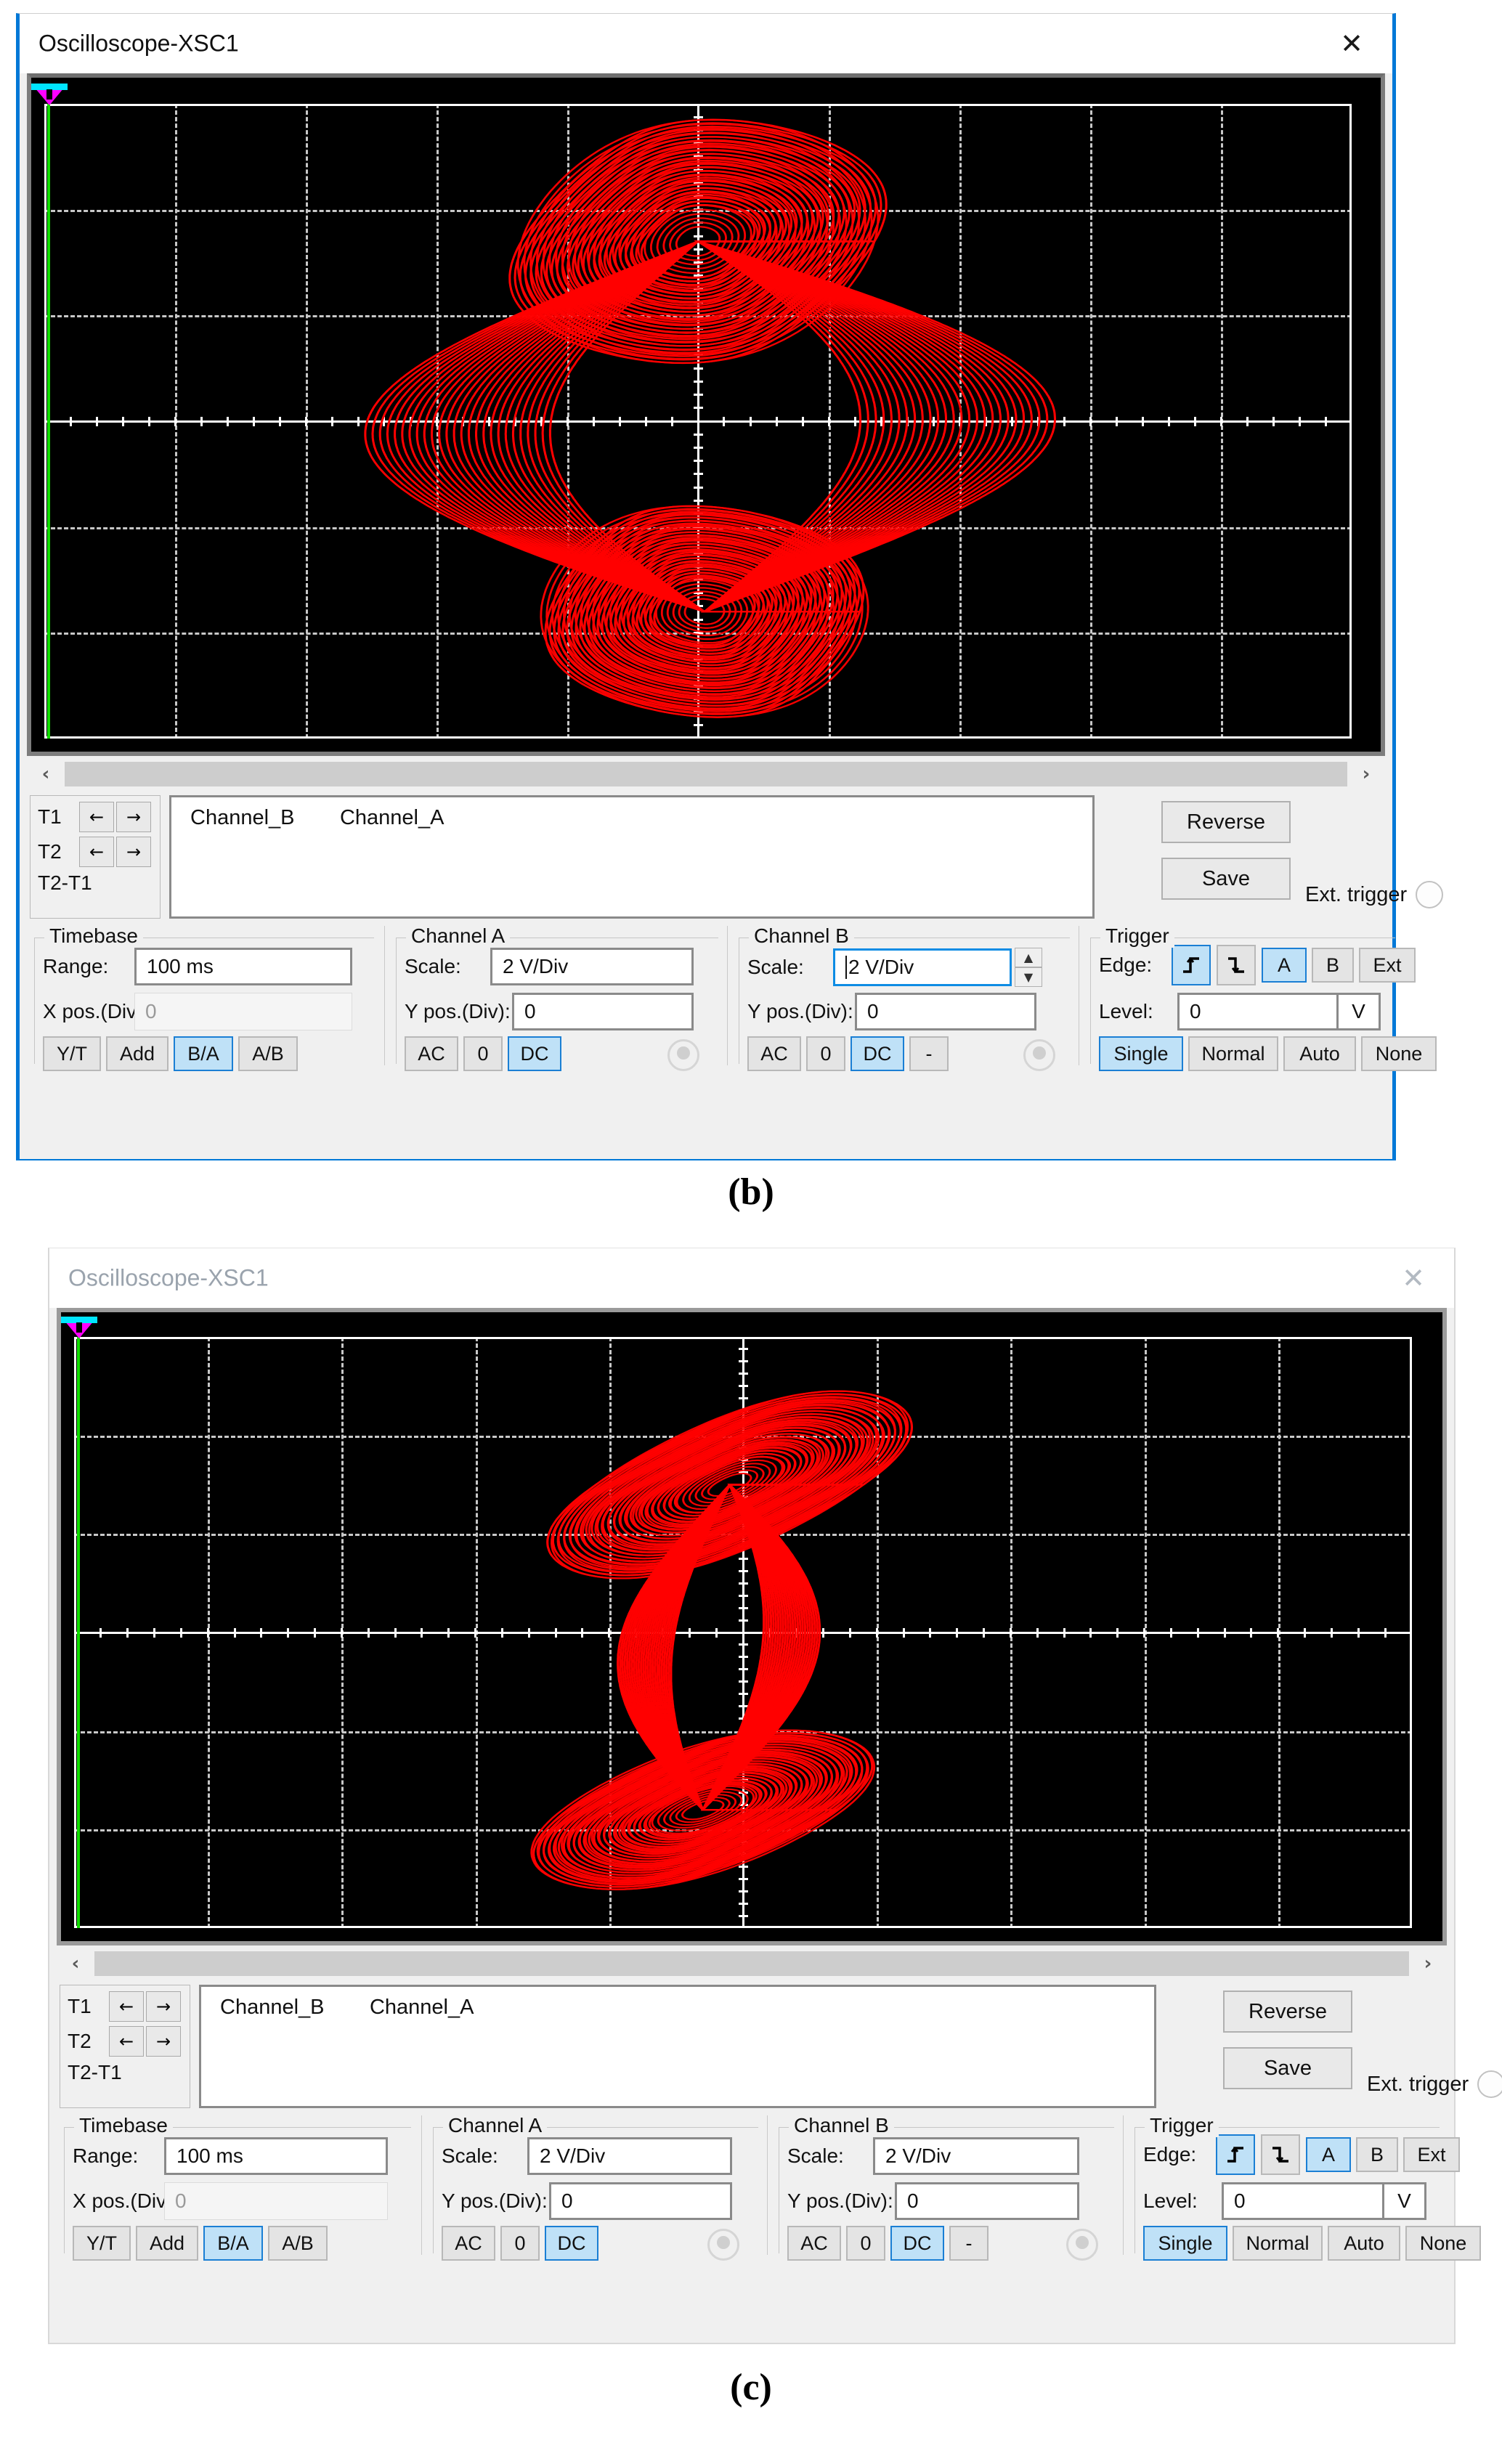 This screenshot has width=1502, height=2464. I want to click on channel-a-title: Channel A, so click(458, 936).